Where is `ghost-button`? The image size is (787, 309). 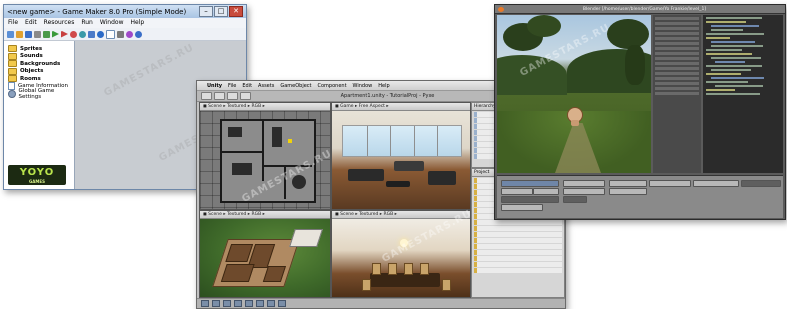 ghost-button is located at coordinates (584, 191).